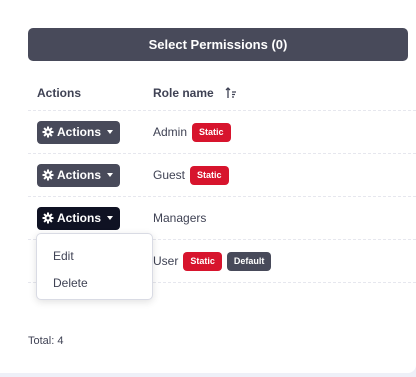 The width and height of the screenshot is (416, 377). I want to click on actions-dropdown-menu: Edit Delete, so click(94, 266).